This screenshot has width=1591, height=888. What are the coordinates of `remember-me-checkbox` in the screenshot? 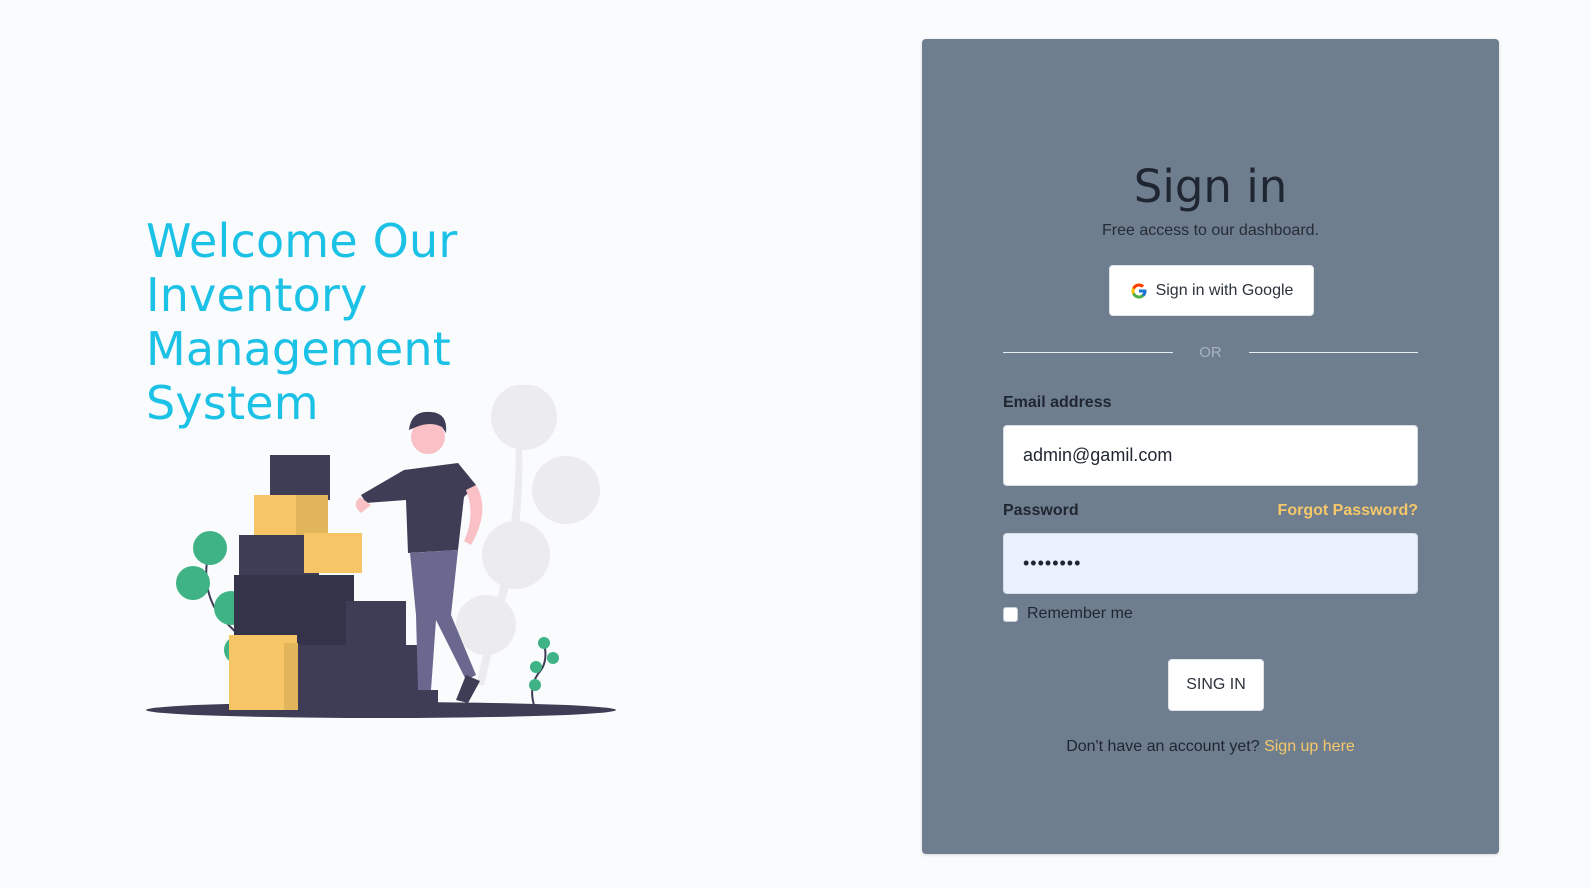 It's located at (1010, 614).